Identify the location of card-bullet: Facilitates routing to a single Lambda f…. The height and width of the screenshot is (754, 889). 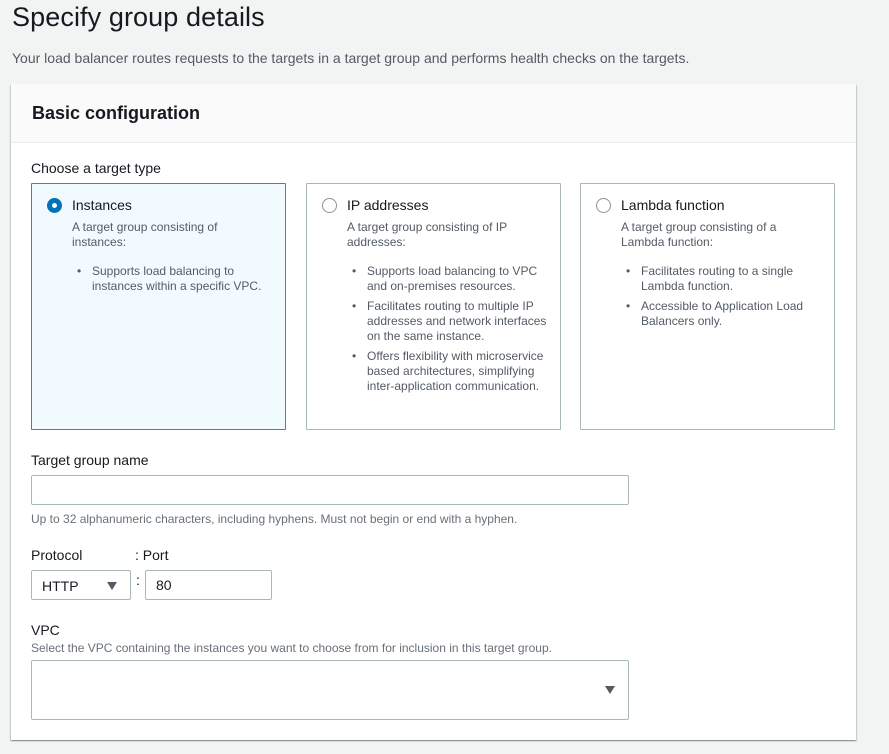
(723, 279).